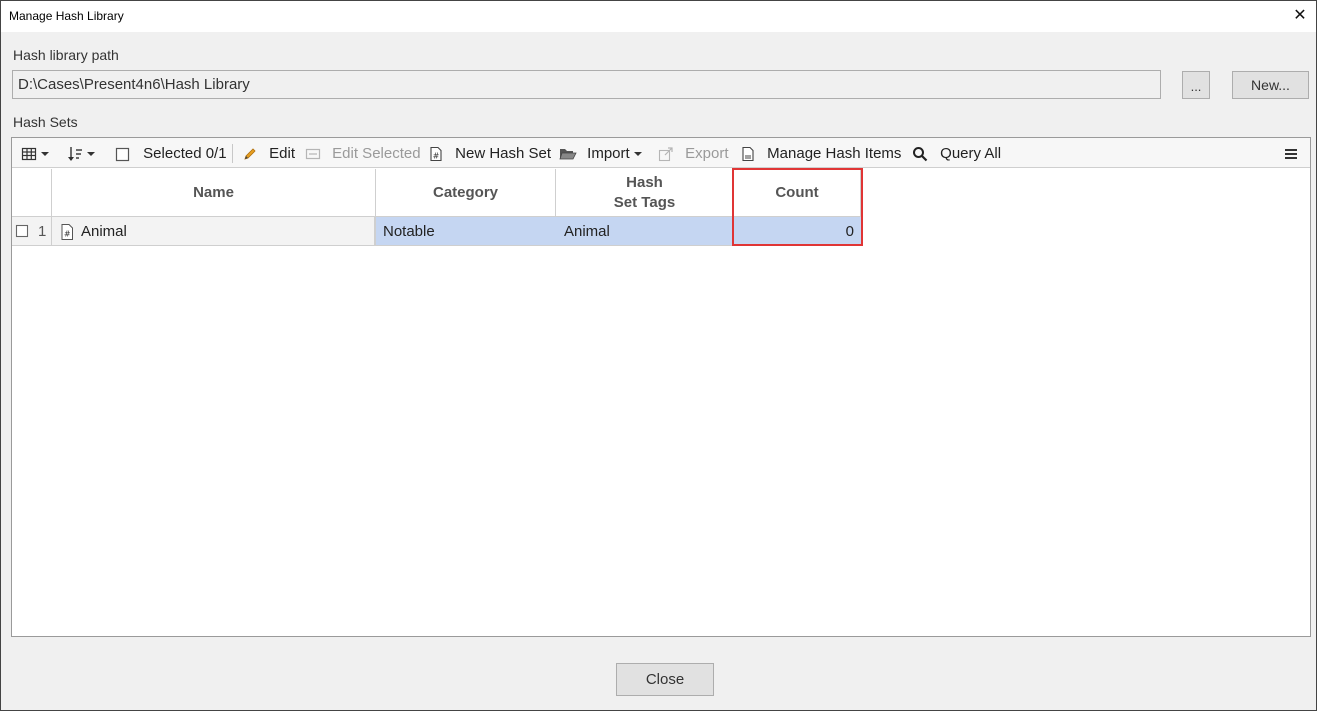  What do you see at coordinates (644, 182) in the screenshot?
I see `column-header-hash-set-tags-line1: Hash` at bounding box center [644, 182].